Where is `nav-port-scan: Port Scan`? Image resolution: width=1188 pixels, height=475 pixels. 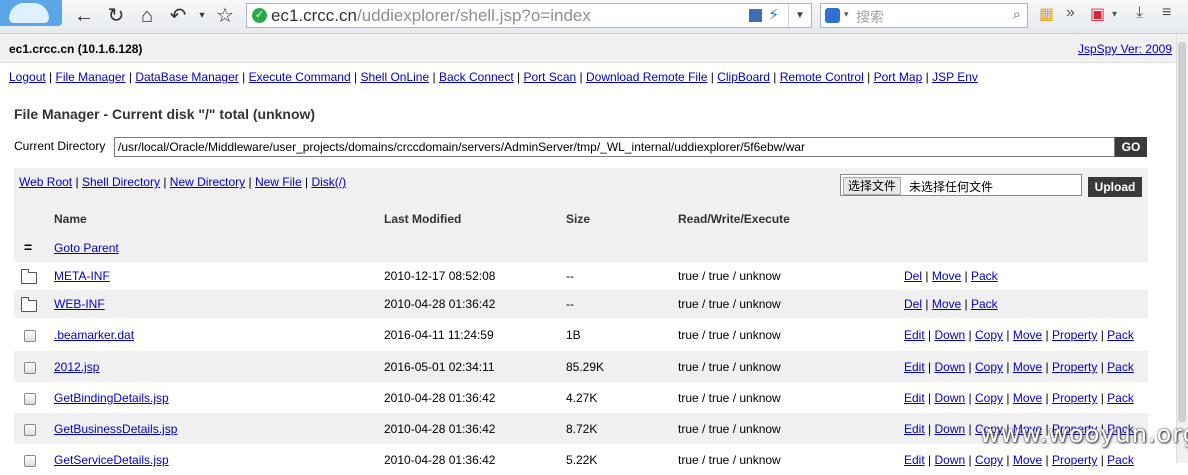 nav-port-scan: Port Scan is located at coordinates (550, 77).